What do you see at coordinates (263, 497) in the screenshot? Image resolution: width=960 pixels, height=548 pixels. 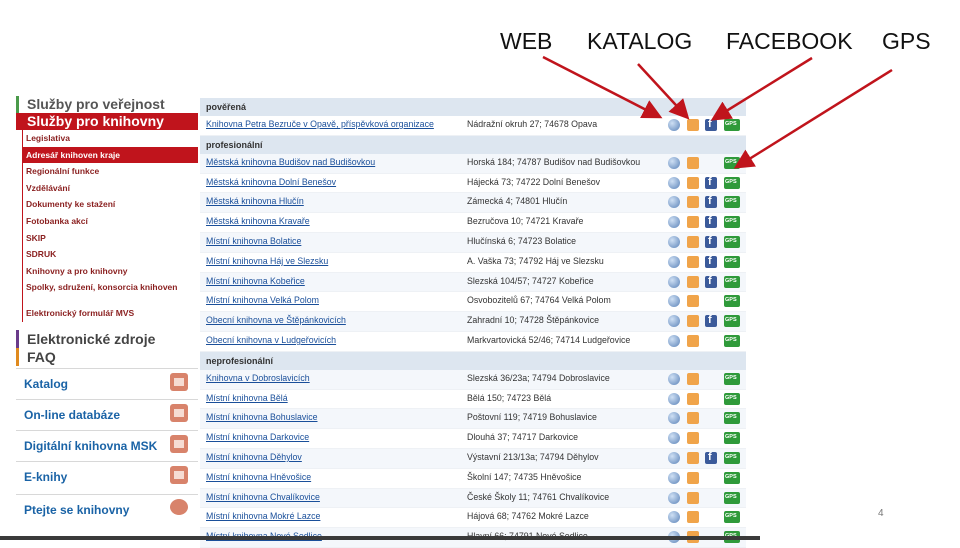 I see `library-name-link: Místní knihovna Chvalíkovice` at bounding box center [263, 497].